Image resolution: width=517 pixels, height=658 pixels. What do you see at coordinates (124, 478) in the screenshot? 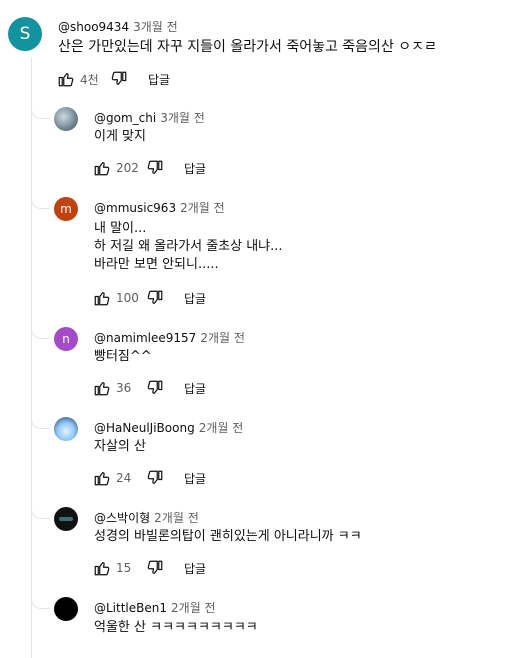
I see `like-count: 24` at bounding box center [124, 478].